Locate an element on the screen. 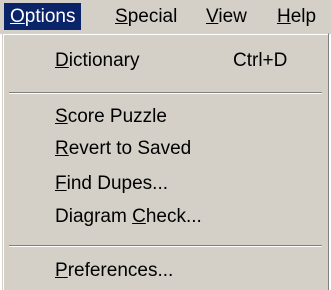 The image size is (331, 290). menu-options: Options is located at coordinates (43, 16).